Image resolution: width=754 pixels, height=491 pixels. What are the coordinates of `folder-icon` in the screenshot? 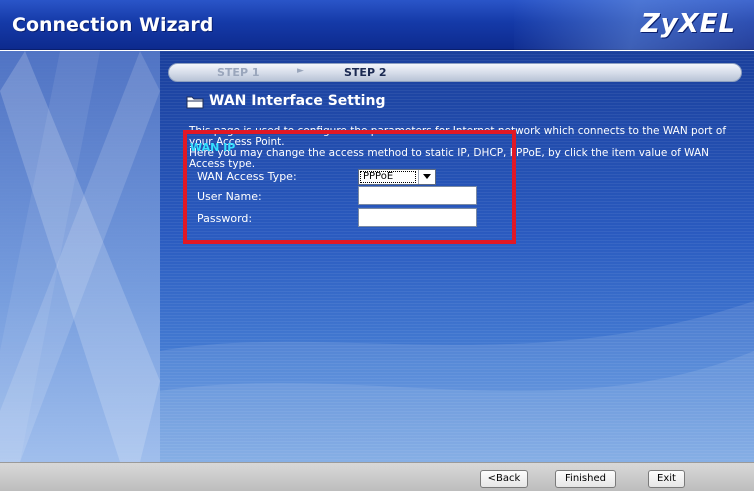 It's located at (195, 102).